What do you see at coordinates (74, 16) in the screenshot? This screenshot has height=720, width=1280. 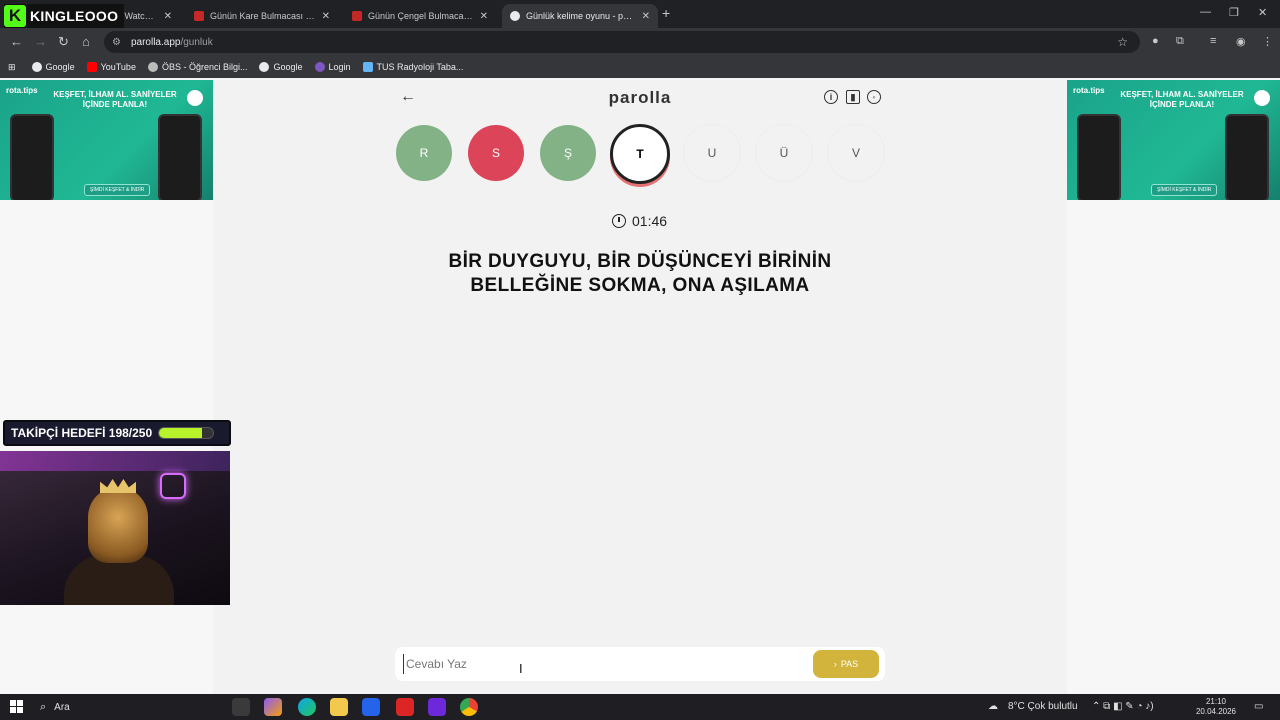 I see `streamer-name: KINGLEOOO` at bounding box center [74, 16].